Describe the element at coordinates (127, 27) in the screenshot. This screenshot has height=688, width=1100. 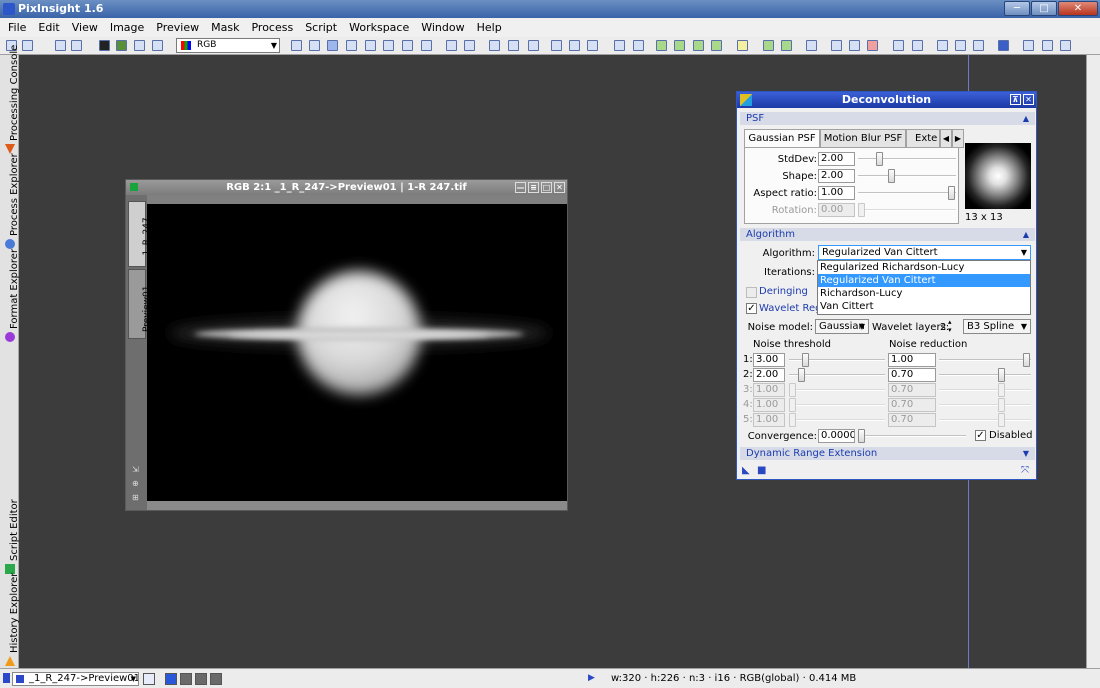
I see `menu-image: Image` at that location.